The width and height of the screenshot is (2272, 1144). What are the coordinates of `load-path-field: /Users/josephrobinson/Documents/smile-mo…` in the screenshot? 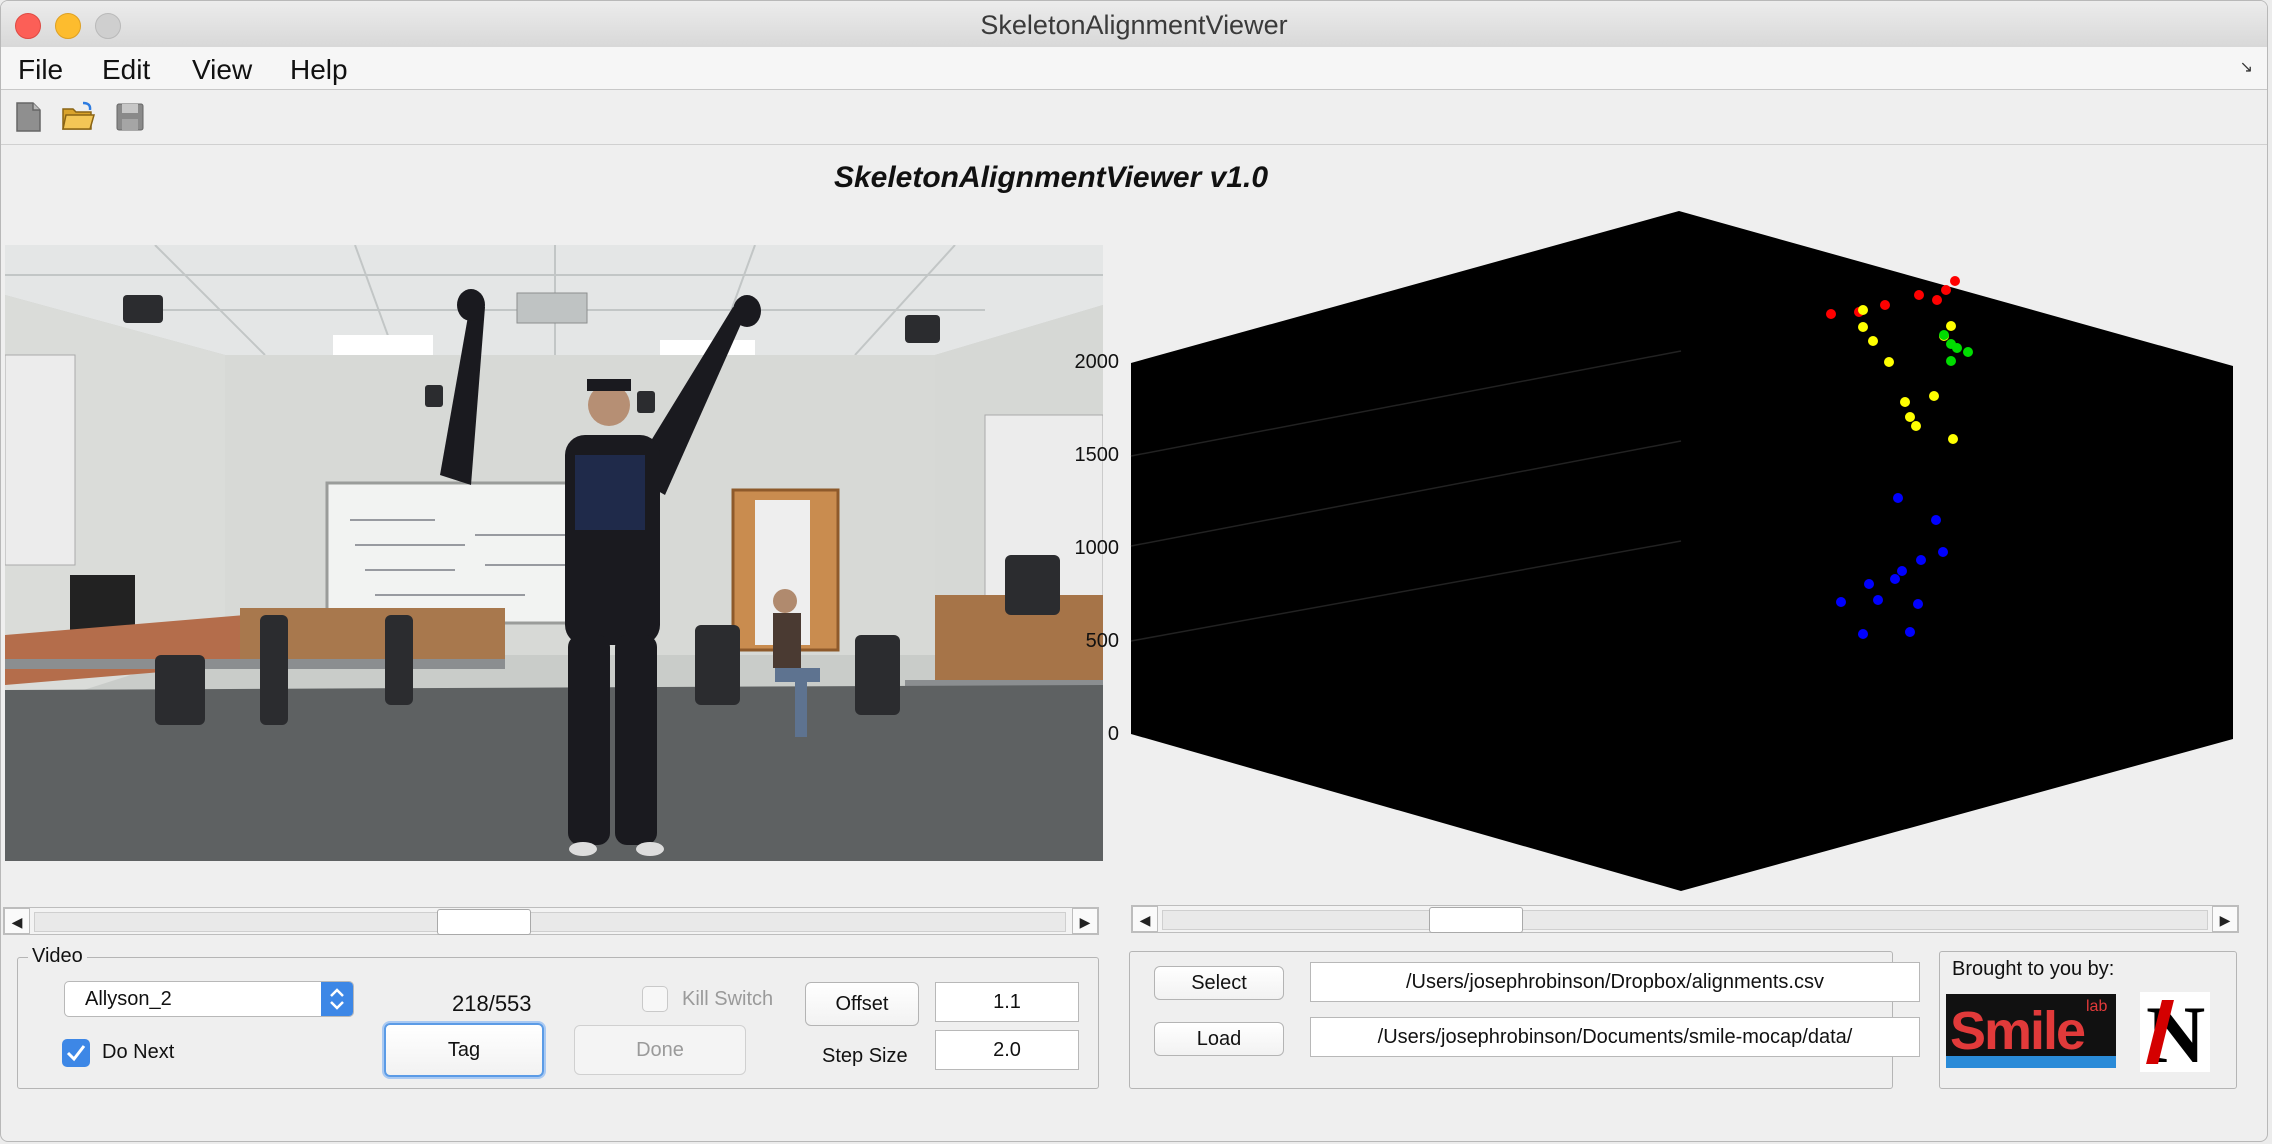 It's located at (1615, 1037).